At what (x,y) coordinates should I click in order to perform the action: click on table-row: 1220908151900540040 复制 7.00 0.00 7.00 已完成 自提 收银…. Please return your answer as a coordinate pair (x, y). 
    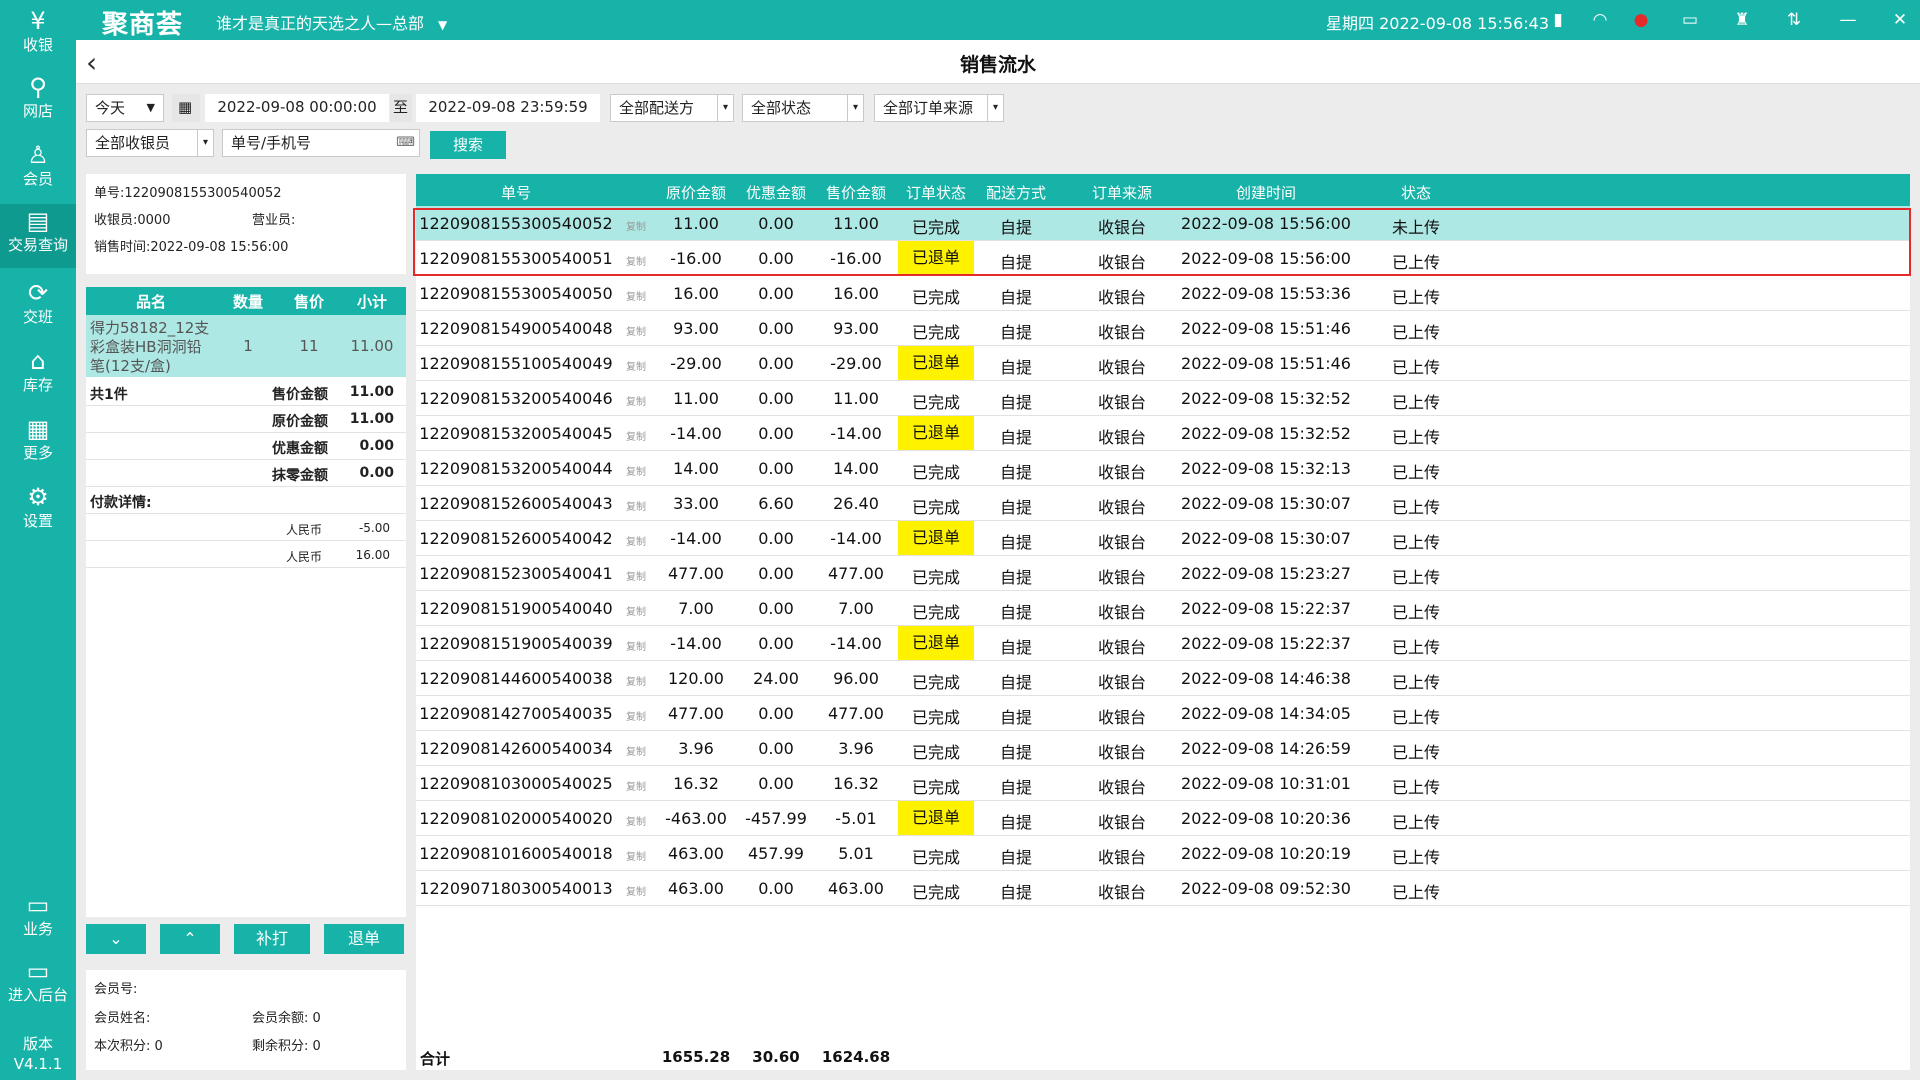
    Looking at the image, I should click on (1163, 608).